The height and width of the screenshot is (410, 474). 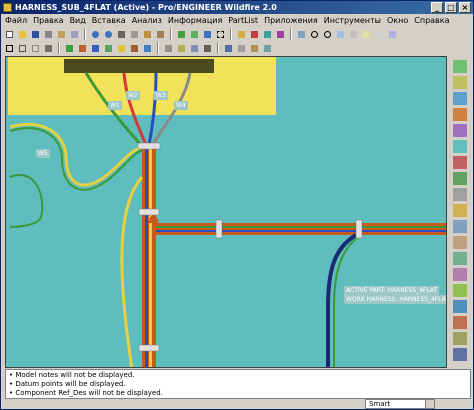 I want to click on refit-icon, so click(x=340, y=34).